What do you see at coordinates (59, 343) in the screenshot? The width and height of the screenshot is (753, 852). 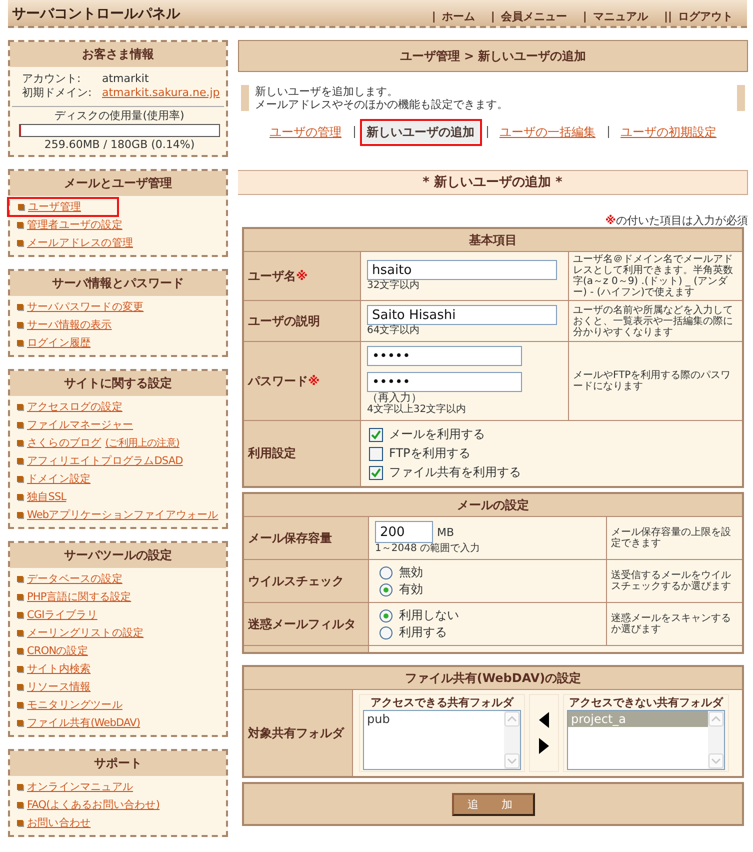 I see `sidebar-link: ログイン履歴` at bounding box center [59, 343].